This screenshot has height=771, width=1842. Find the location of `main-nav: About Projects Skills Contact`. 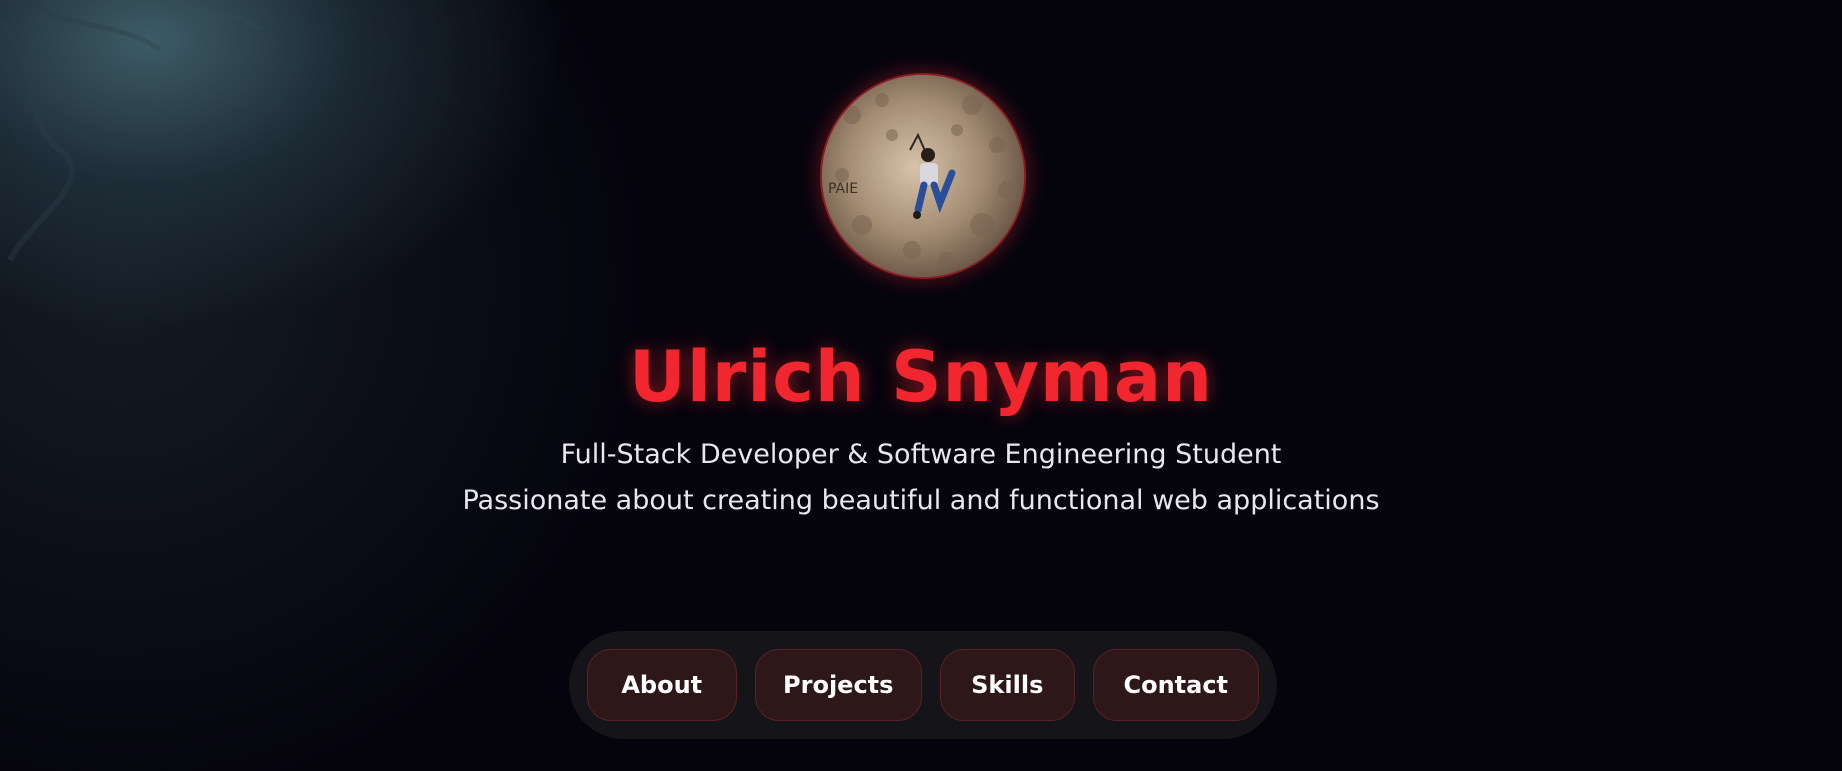

main-nav: About Projects Skills Contact is located at coordinates (923, 685).